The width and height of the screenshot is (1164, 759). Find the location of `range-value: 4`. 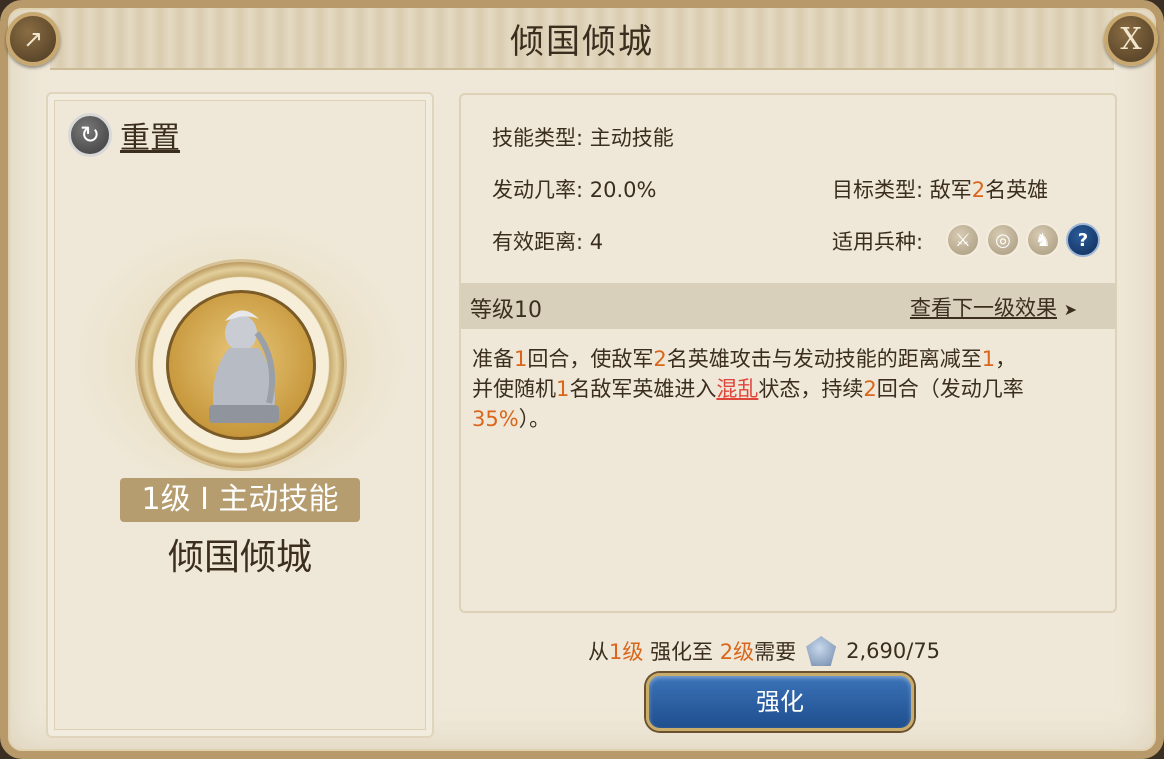

range-value: 4 is located at coordinates (596, 242).